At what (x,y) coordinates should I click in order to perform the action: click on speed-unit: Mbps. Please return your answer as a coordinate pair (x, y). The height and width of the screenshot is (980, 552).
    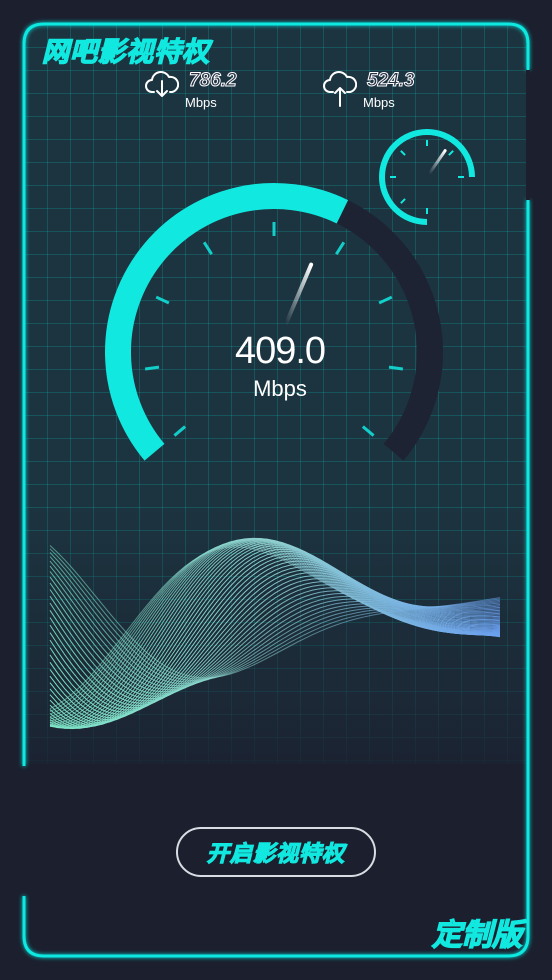
    Looking at the image, I should click on (280, 388).